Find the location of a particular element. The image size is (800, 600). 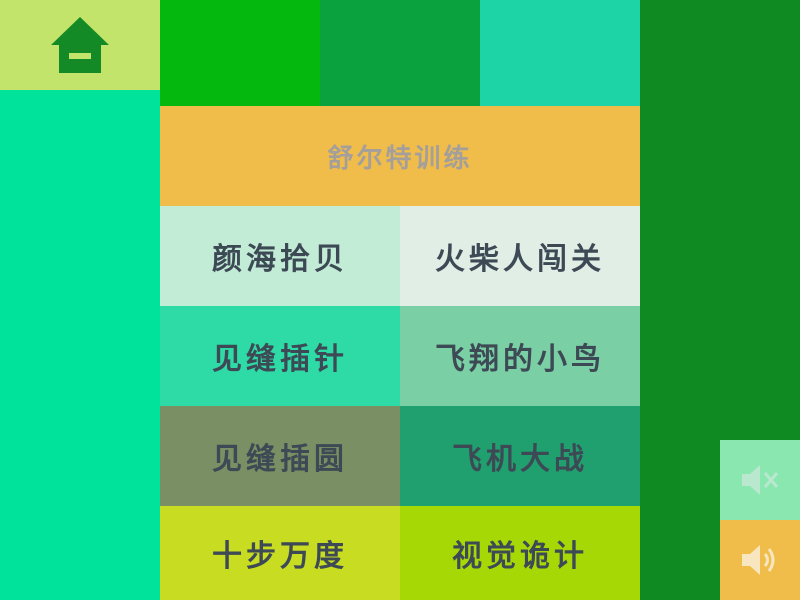

speaker-mute-icon is located at coordinates (760, 480).